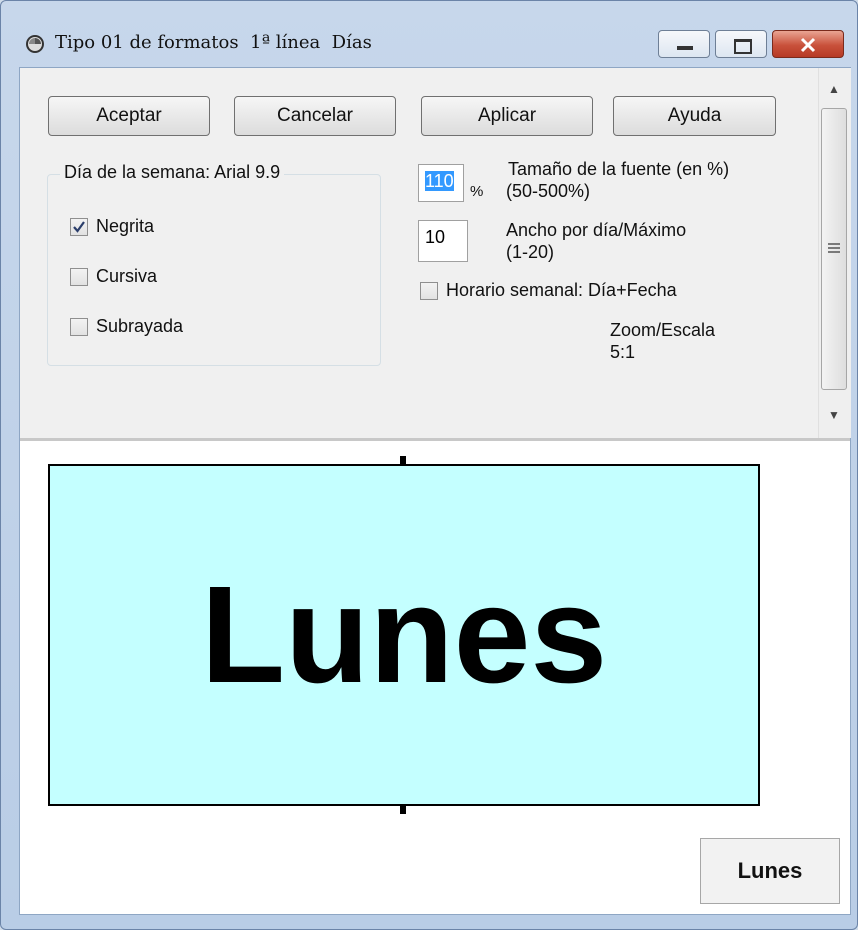 The image size is (858, 930). Describe the element at coordinates (685, 48) in the screenshot. I see `minimize-icon` at that location.